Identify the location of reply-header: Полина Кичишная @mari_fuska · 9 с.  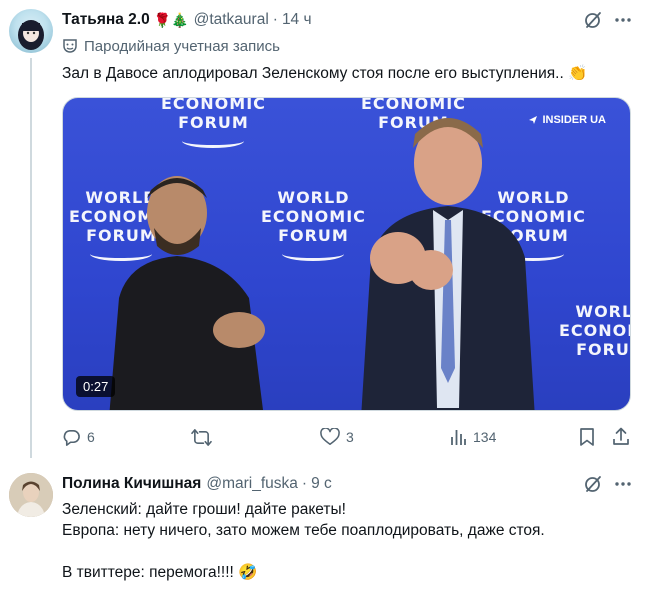
(197, 484).